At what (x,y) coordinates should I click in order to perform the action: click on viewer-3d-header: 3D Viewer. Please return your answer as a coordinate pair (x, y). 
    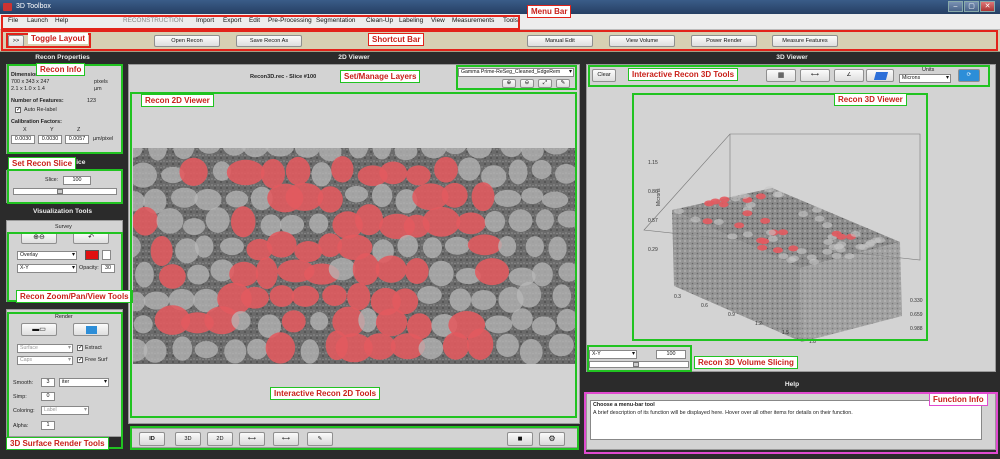
    Looking at the image, I should click on (792, 57).